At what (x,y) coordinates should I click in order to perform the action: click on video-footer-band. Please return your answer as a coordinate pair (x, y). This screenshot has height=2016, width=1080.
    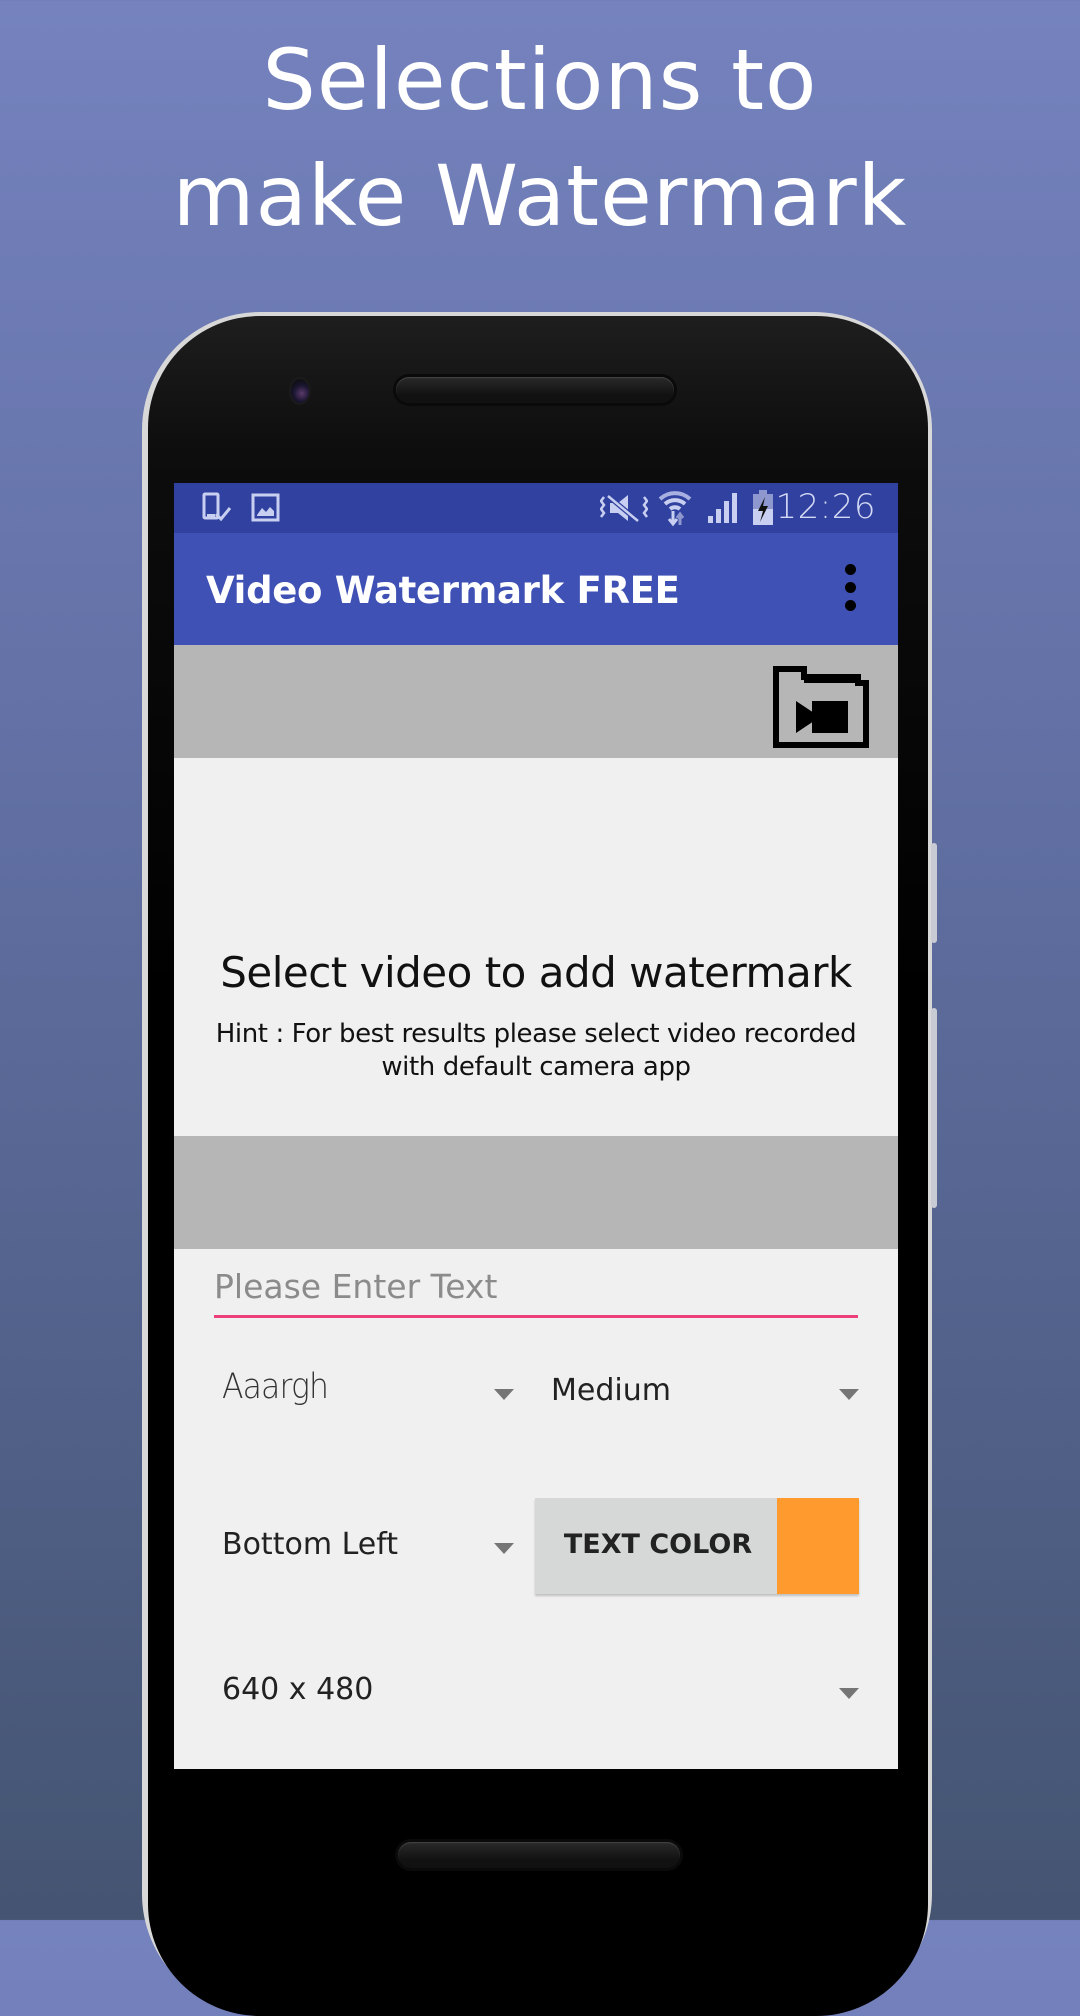
    Looking at the image, I should click on (536, 1192).